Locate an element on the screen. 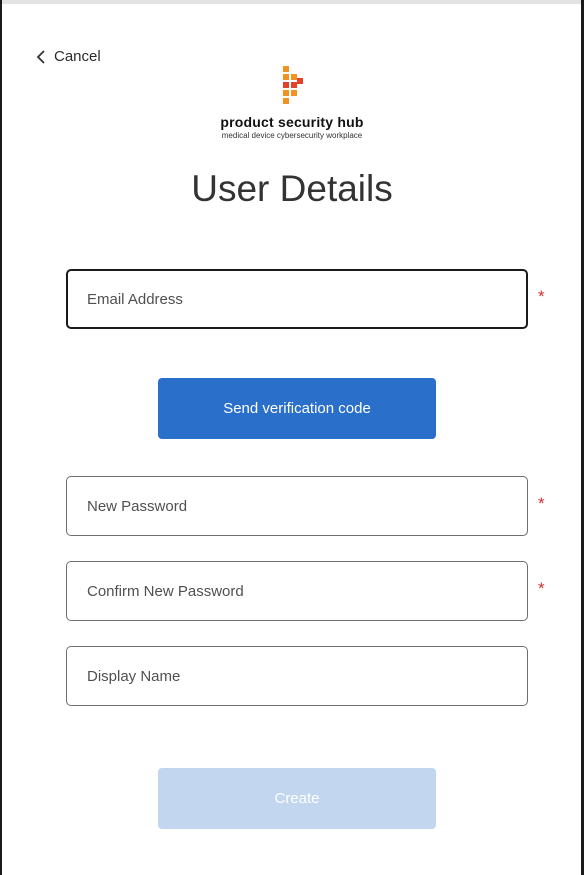 This screenshot has height=875, width=584. new-password-field is located at coordinates (297, 506).